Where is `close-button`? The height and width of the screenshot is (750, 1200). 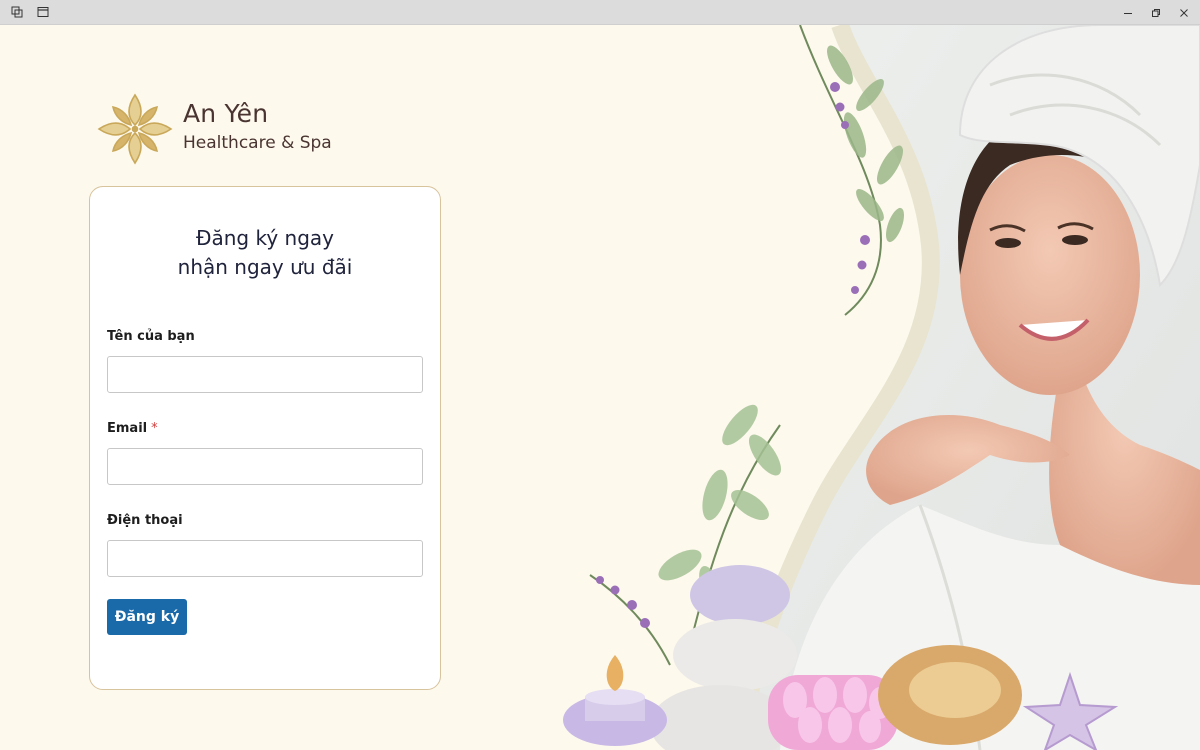 close-button is located at coordinates (1184, 12).